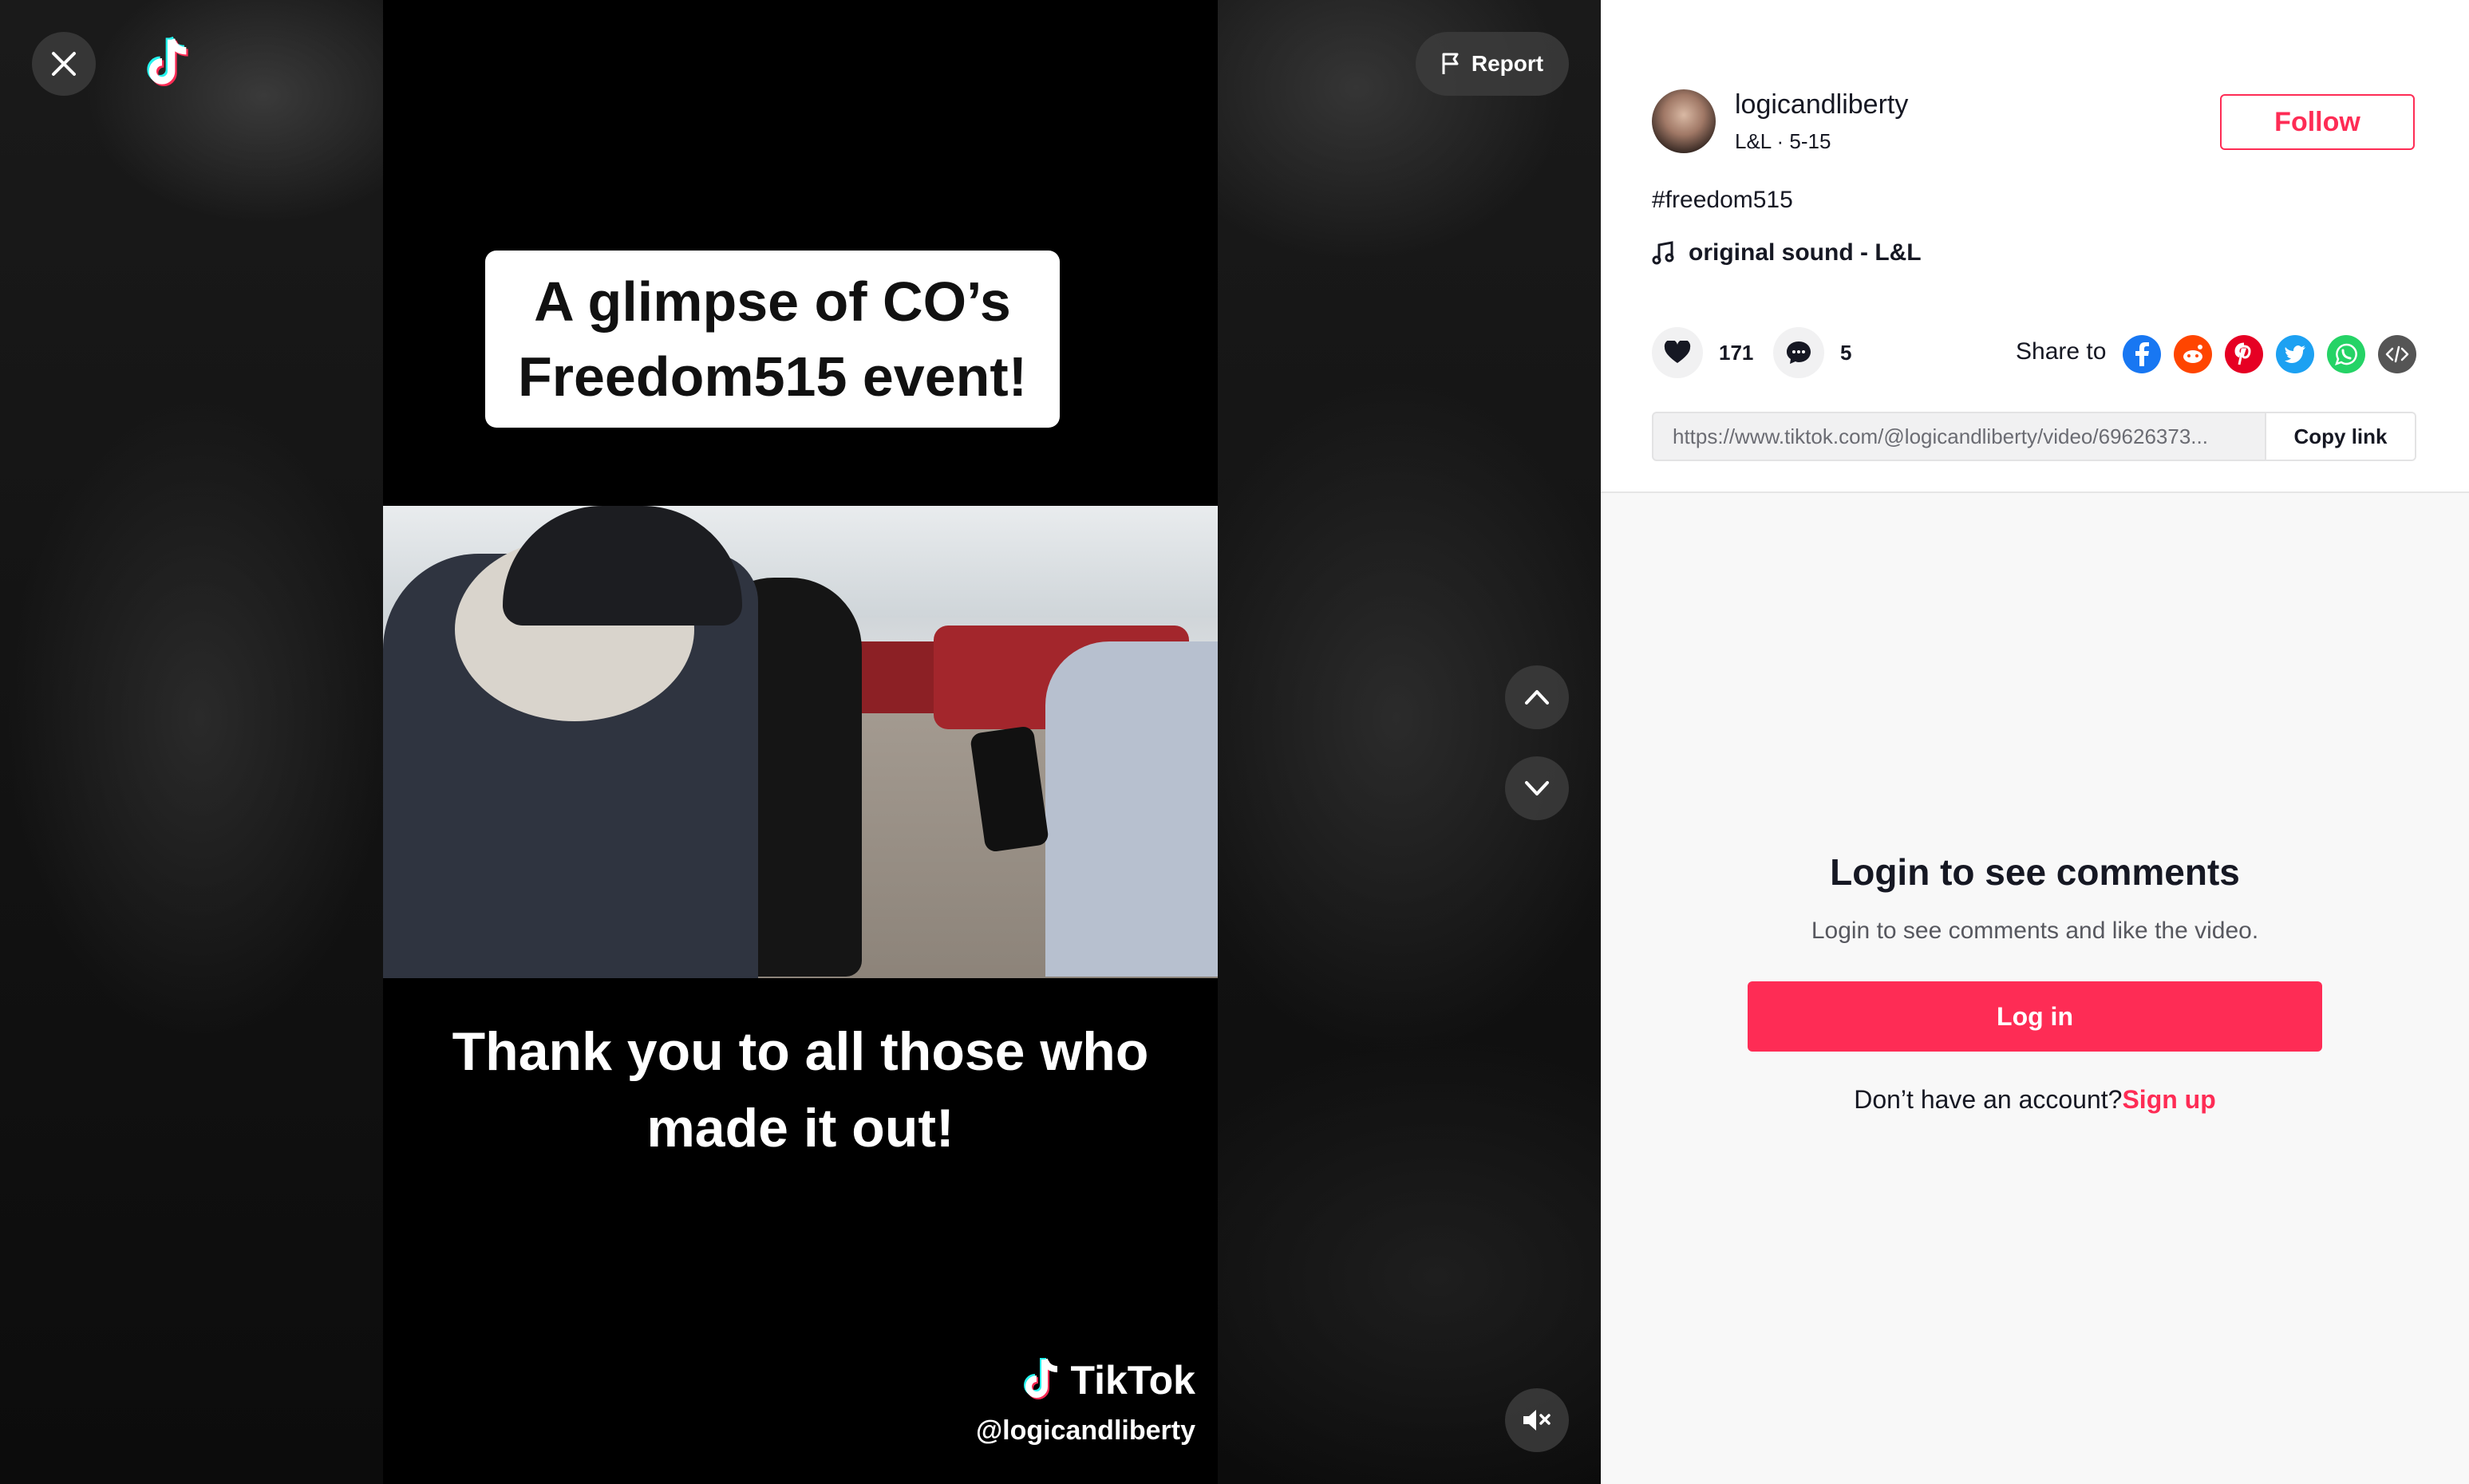 This screenshot has height=1484, width=2469. I want to click on share-label: Share to, so click(2061, 351).